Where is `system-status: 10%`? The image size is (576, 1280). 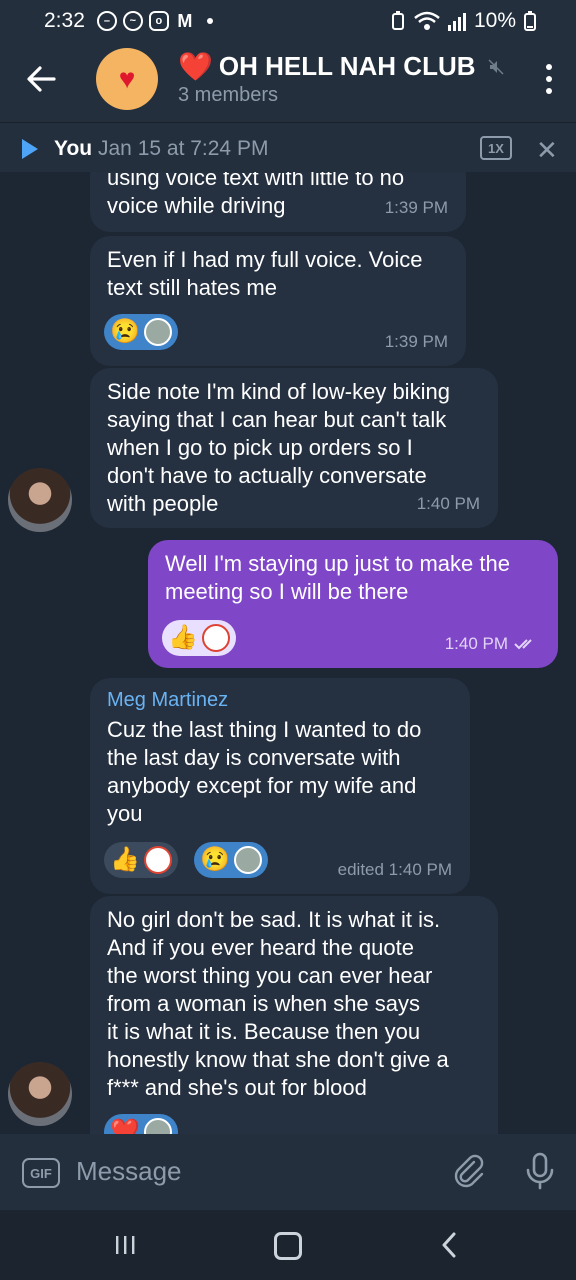 system-status: 10% is located at coordinates (463, 21).